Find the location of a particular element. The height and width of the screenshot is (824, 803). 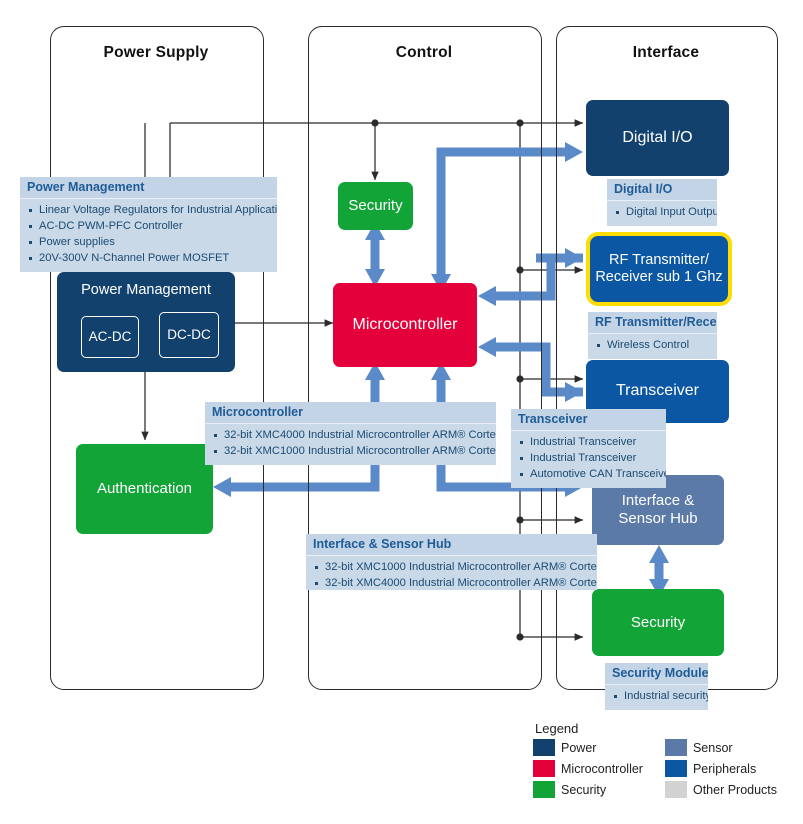

info-digital-io: Digital I/O Digital Input Output is located at coordinates (662, 202).